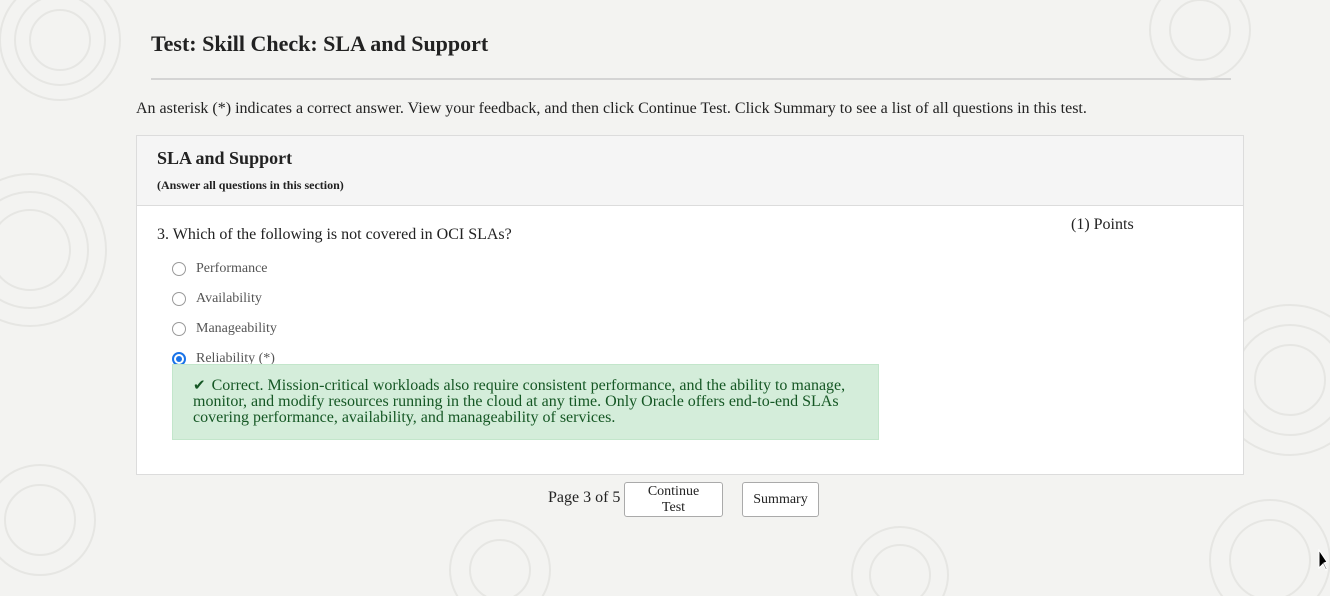 The width and height of the screenshot is (1330, 596). What do you see at coordinates (199, 385) in the screenshot?
I see `check-icon: ✔` at bounding box center [199, 385].